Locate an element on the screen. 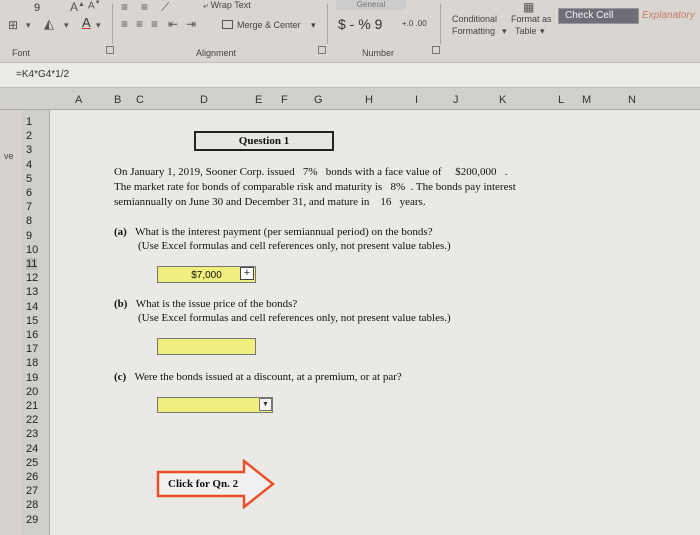  question-title-box: Question 1 is located at coordinates (264, 141).